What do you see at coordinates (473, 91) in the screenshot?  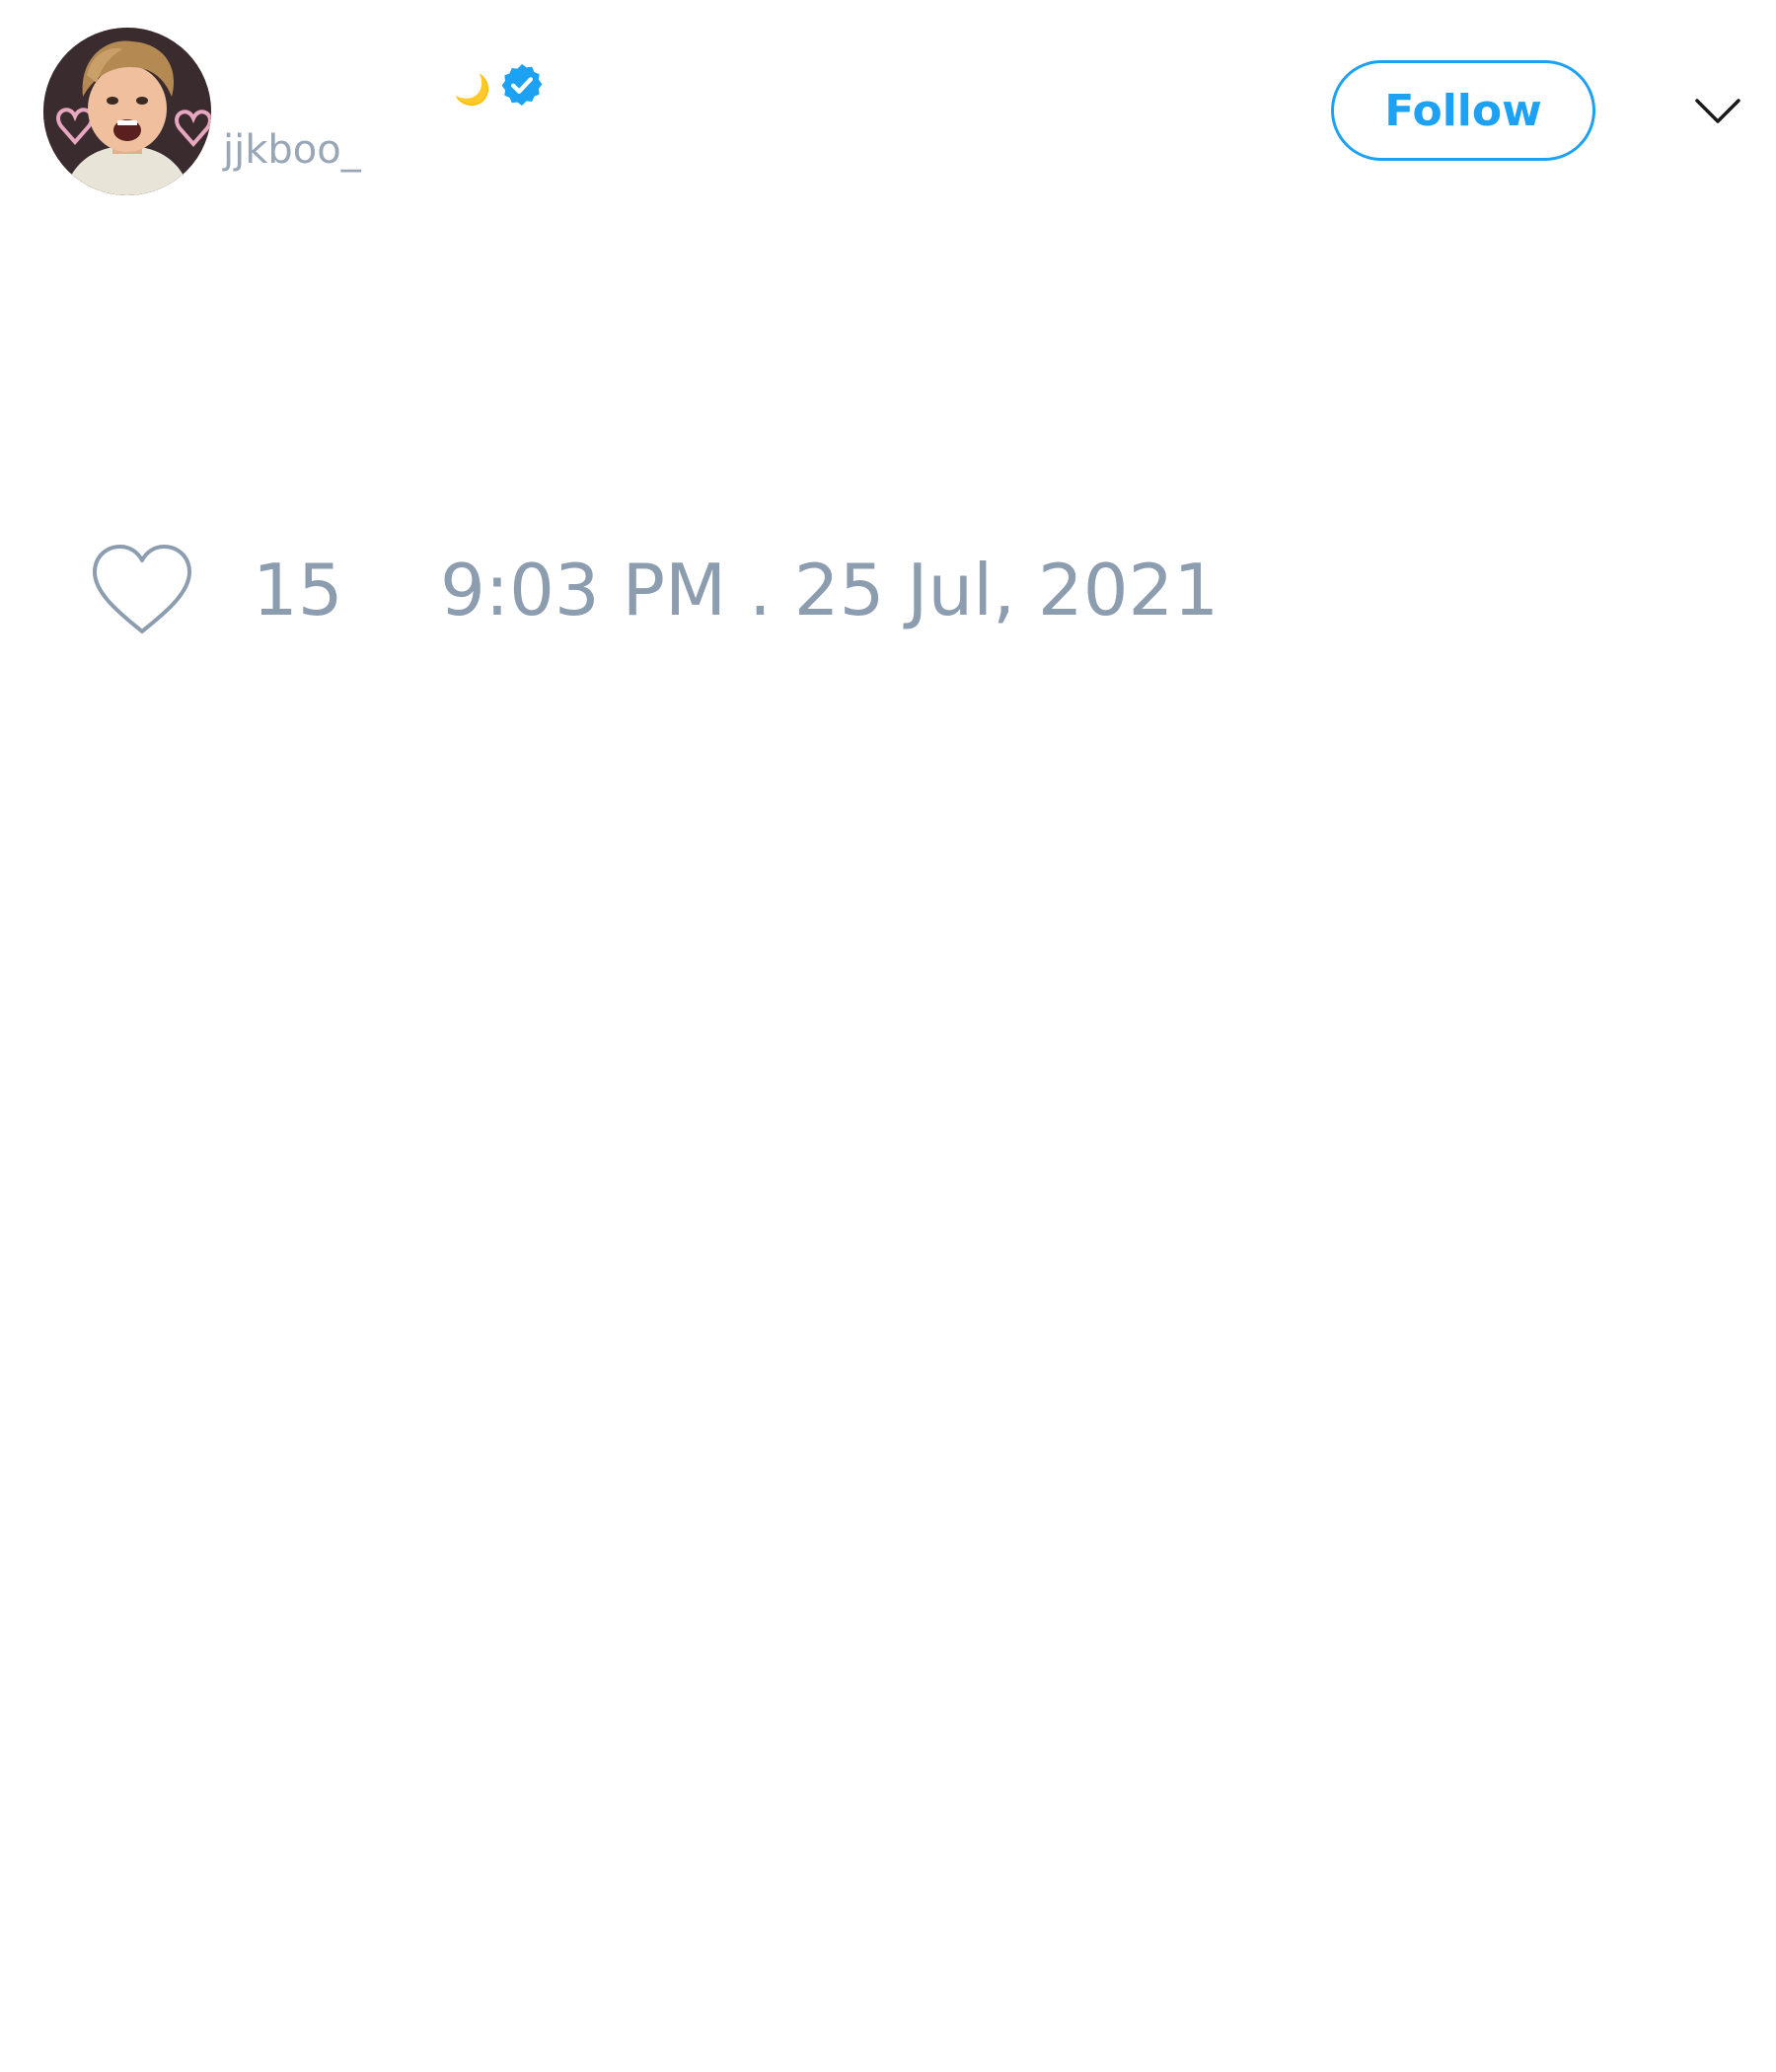 I see `moon-emoji: 🌙` at bounding box center [473, 91].